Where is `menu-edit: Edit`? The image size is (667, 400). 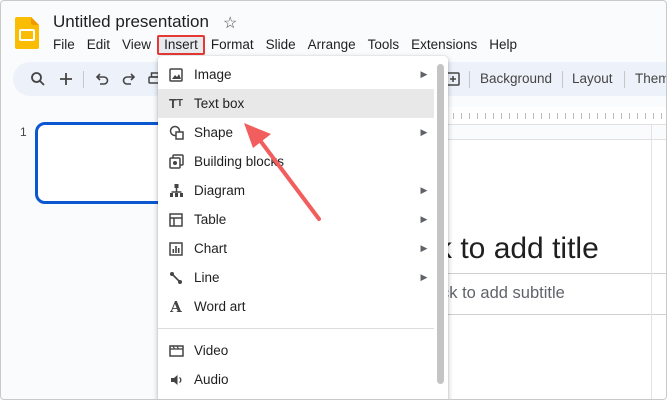
menu-edit: Edit is located at coordinates (98, 45).